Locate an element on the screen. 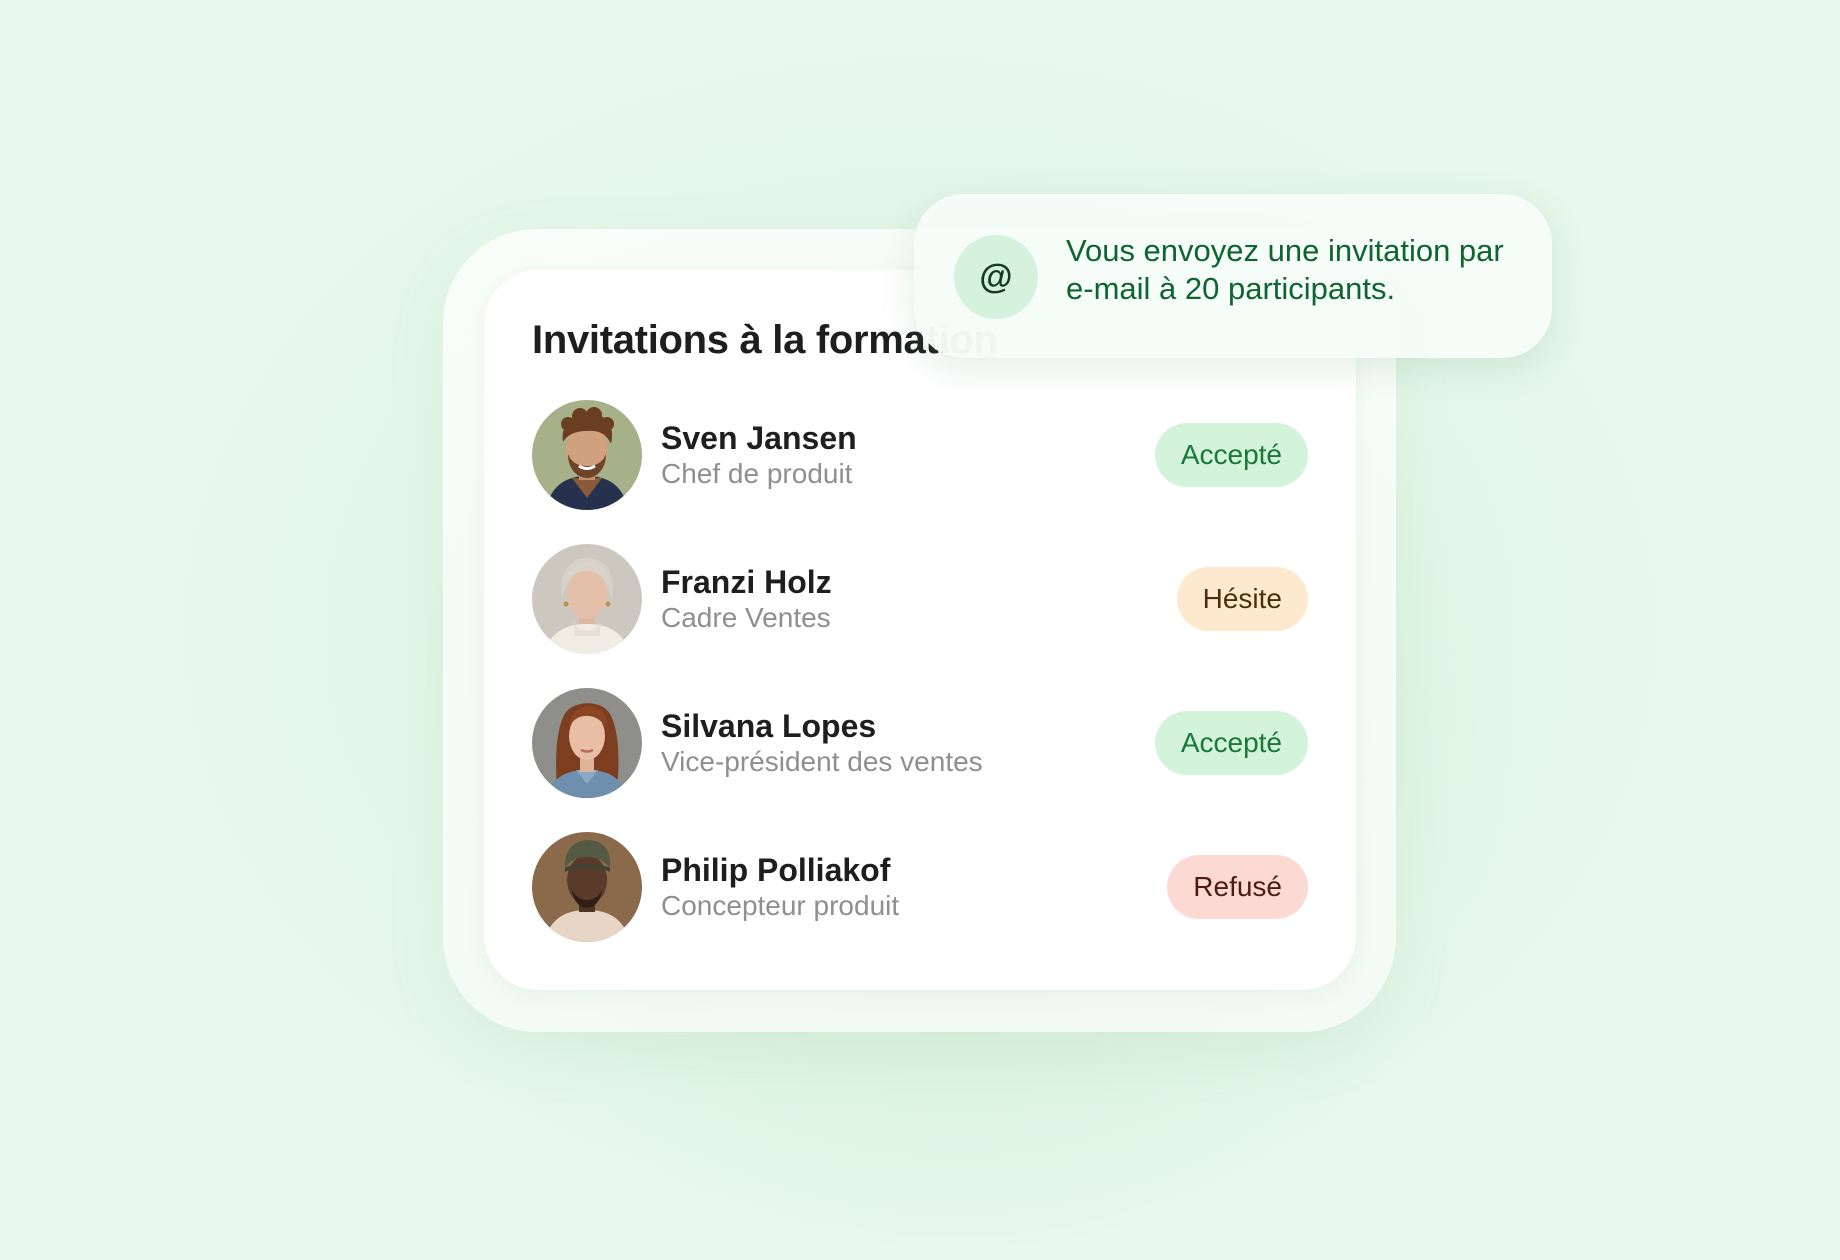 The width and height of the screenshot is (1840, 1260). avatar-silvana-lopes is located at coordinates (587, 743).